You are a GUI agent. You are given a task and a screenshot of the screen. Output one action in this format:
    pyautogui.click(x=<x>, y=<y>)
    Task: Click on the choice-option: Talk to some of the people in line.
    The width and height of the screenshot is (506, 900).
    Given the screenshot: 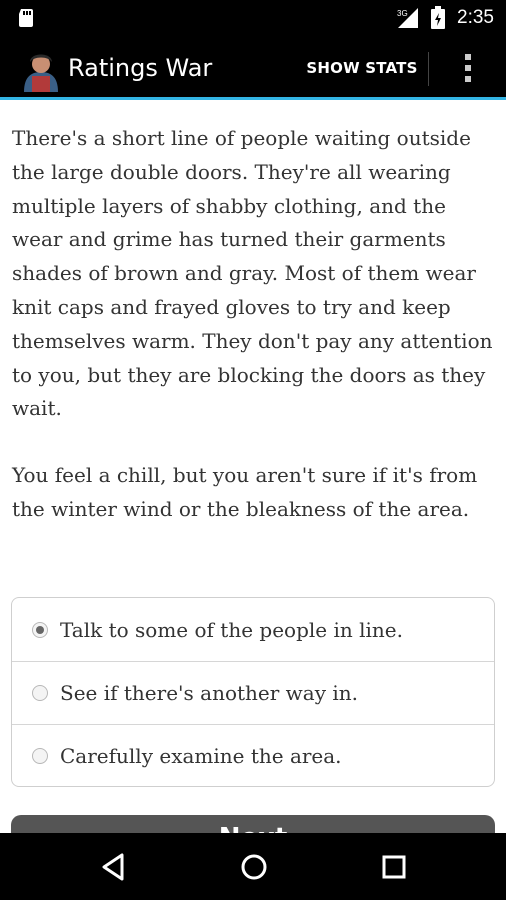 What is the action you would take?
    pyautogui.click(x=253, y=629)
    